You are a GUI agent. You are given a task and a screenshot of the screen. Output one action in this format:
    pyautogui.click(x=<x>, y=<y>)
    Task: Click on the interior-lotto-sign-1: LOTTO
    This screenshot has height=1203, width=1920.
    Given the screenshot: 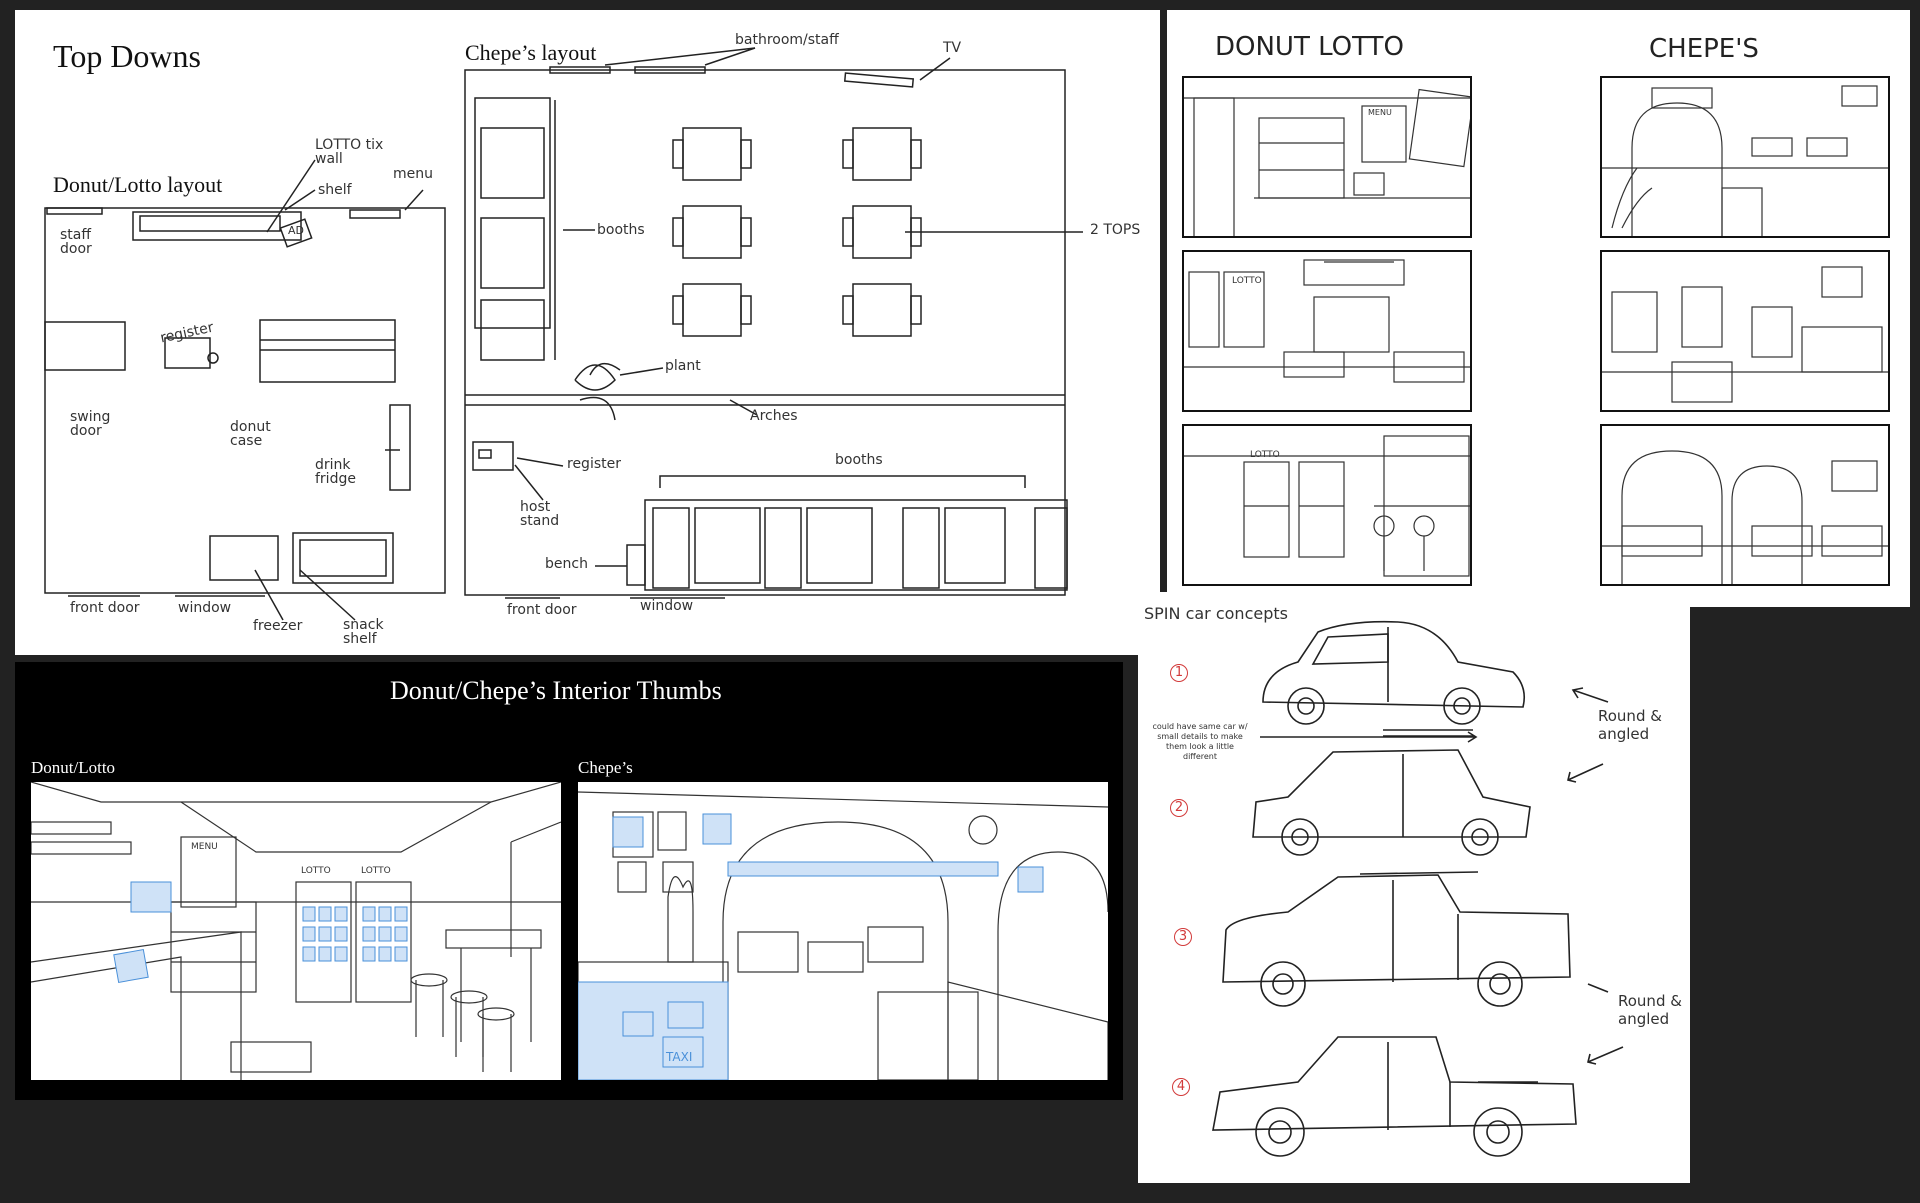 What is the action you would take?
    pyautogui.click(x=316, y=871)
    